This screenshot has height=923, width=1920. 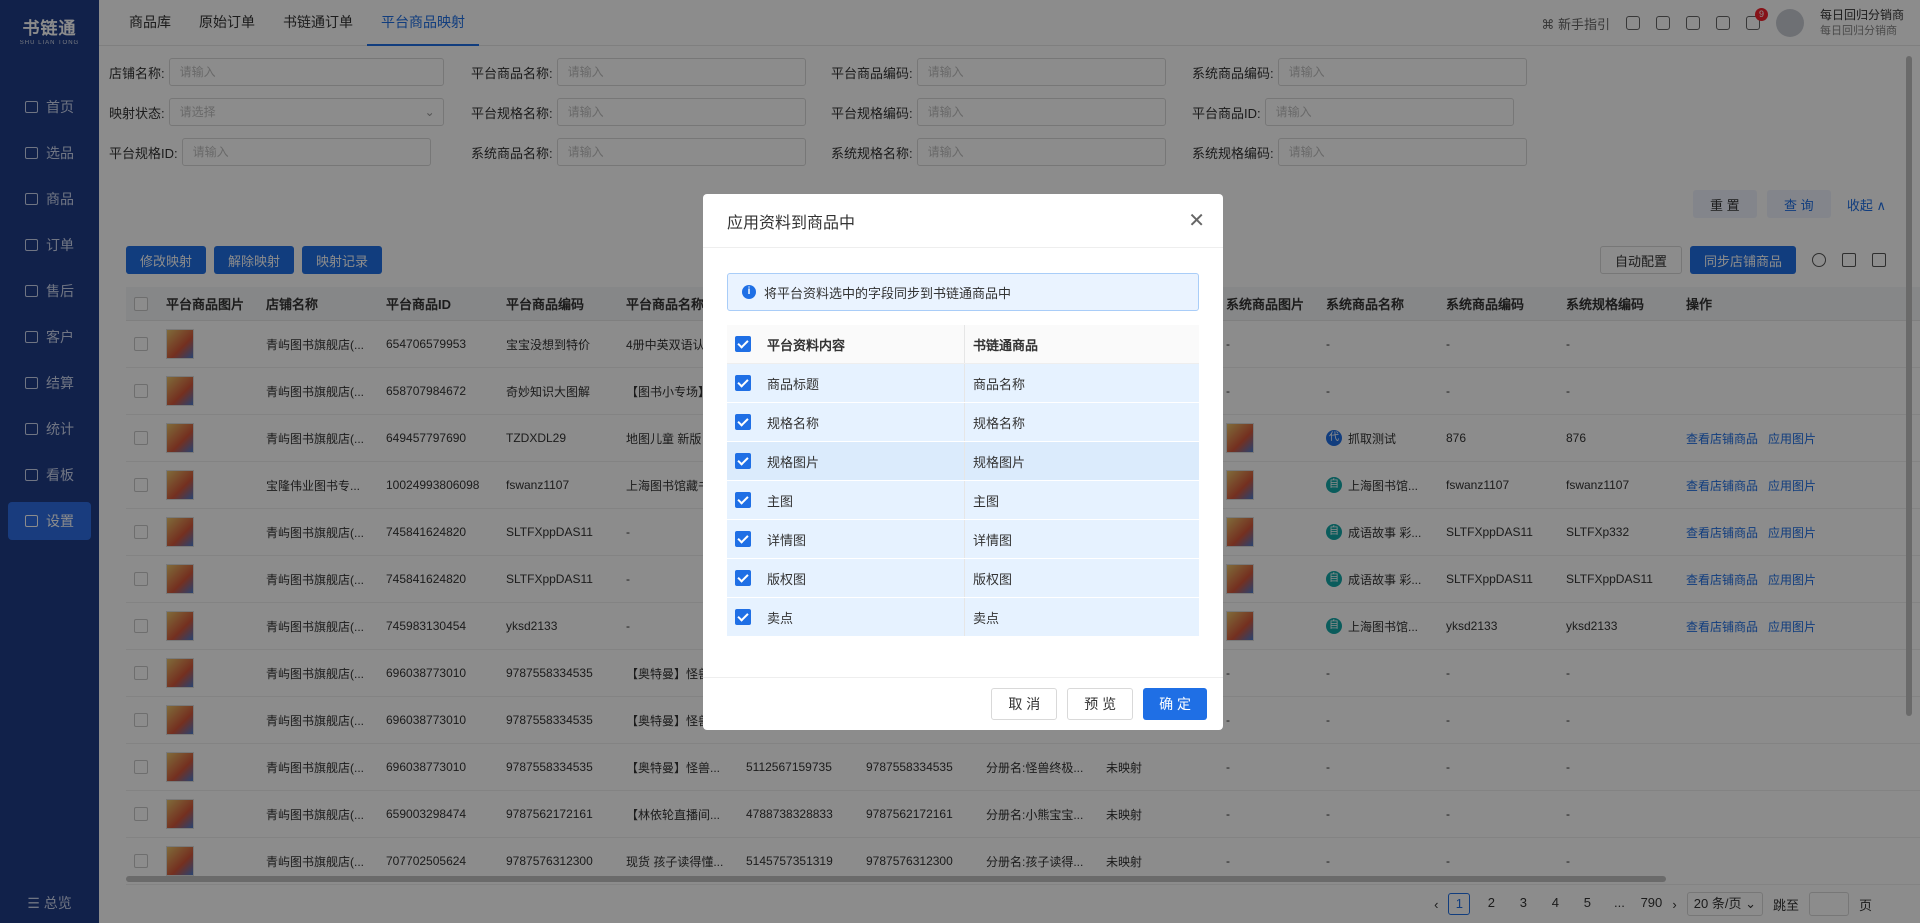 What do you see at coordinates (963, 539) in the screenshot?
I see `field-row: 详情图 详情图` at bounding box center [963, 539].